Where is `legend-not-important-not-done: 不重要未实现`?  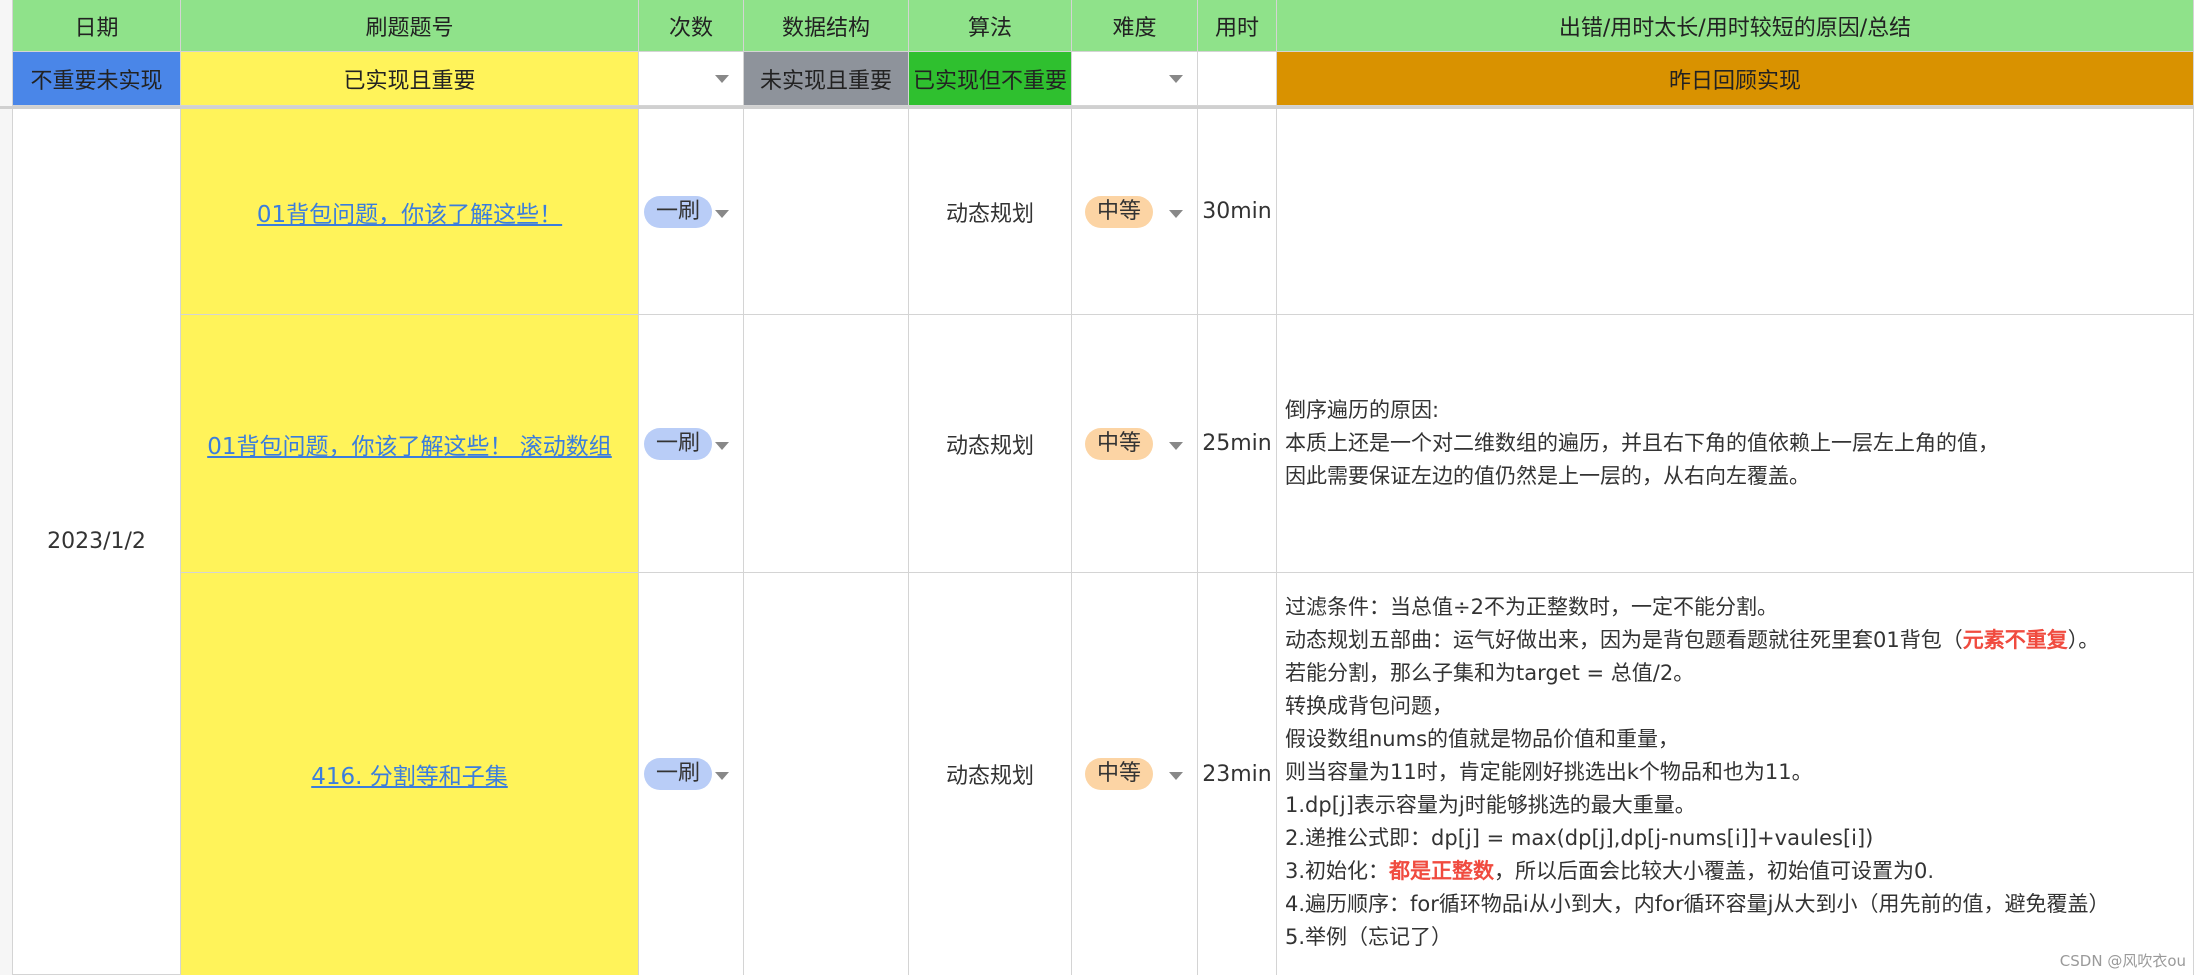
legend-not-important-not-done: 不重要未实现 is located at coordinates (97, 79).